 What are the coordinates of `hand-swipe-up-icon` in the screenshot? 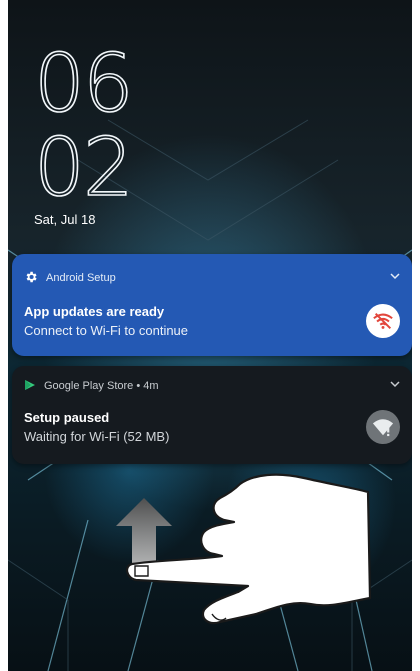 It's located at (244, 549).